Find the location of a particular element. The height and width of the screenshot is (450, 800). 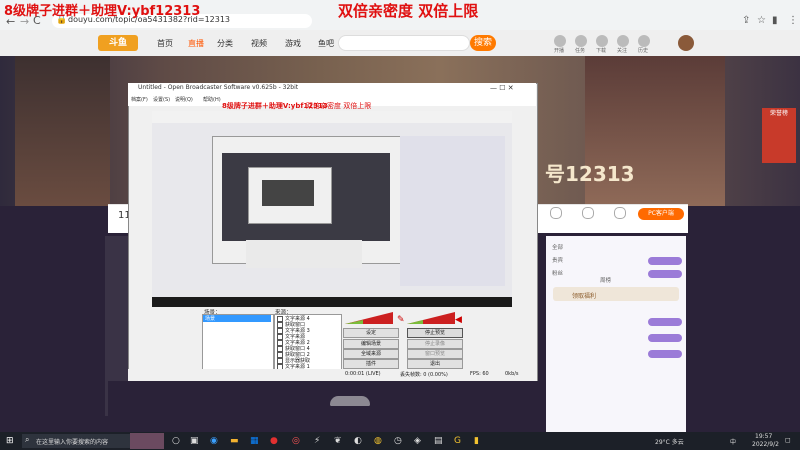

game-icon: G is located at coordinates (457, 441).